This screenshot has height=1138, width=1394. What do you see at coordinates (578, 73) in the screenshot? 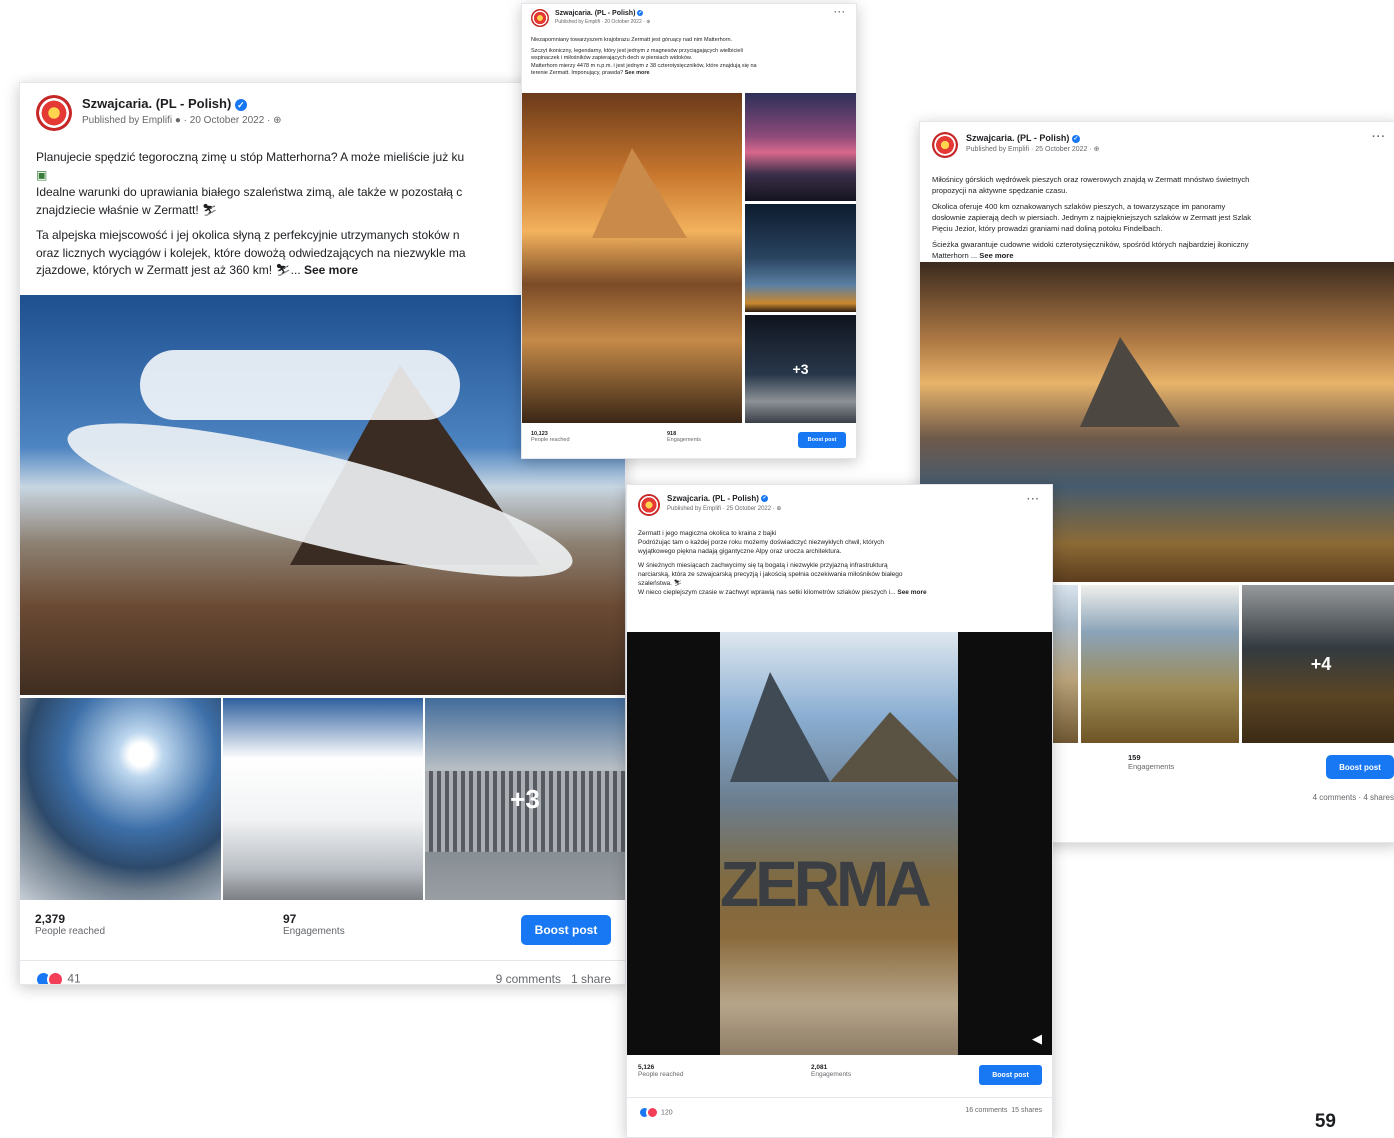
I see `text-line: terenie Zermatt. Imponujący, prawda?` at bounding box center [578, 73].